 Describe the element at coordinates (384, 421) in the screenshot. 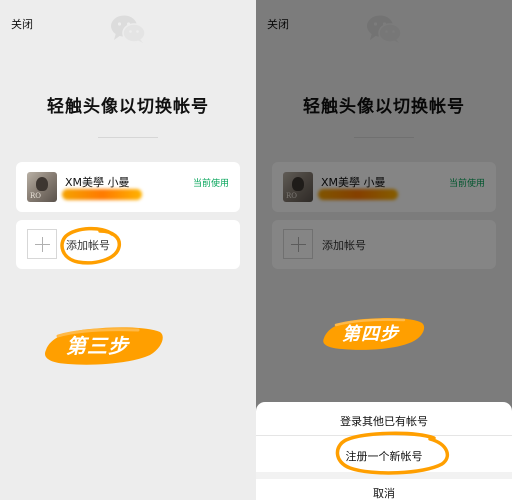

I see `login-other-account-option: 登录其他已有帐号` at that location.